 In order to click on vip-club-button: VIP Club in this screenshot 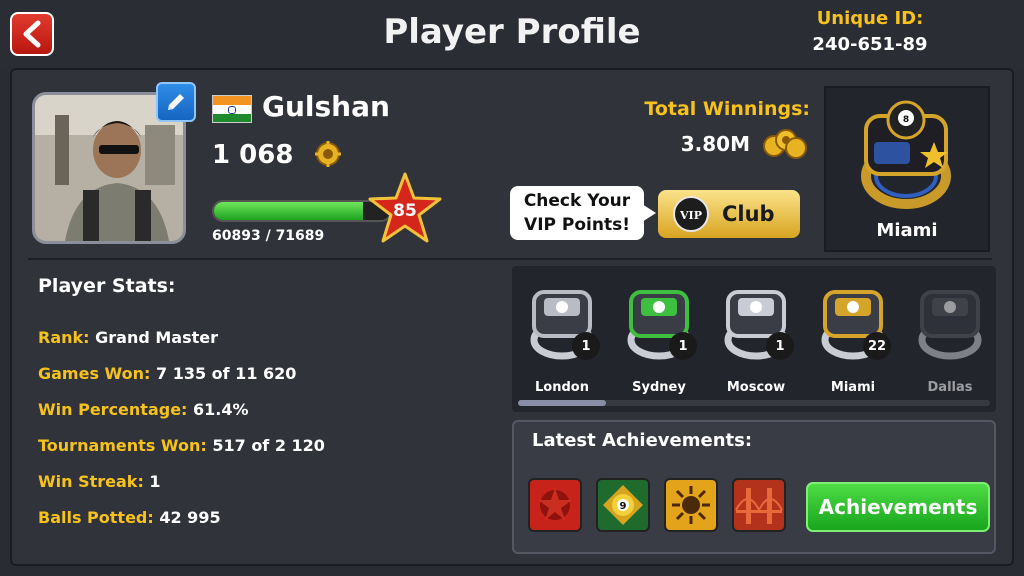, I will do `click(729, 214)`.